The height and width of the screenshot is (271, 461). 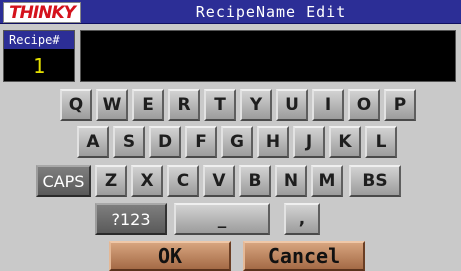 What do you see at coordinates (381, 142) in the screenshot?
I see `key-l: L` at bounding box center [381, 142].